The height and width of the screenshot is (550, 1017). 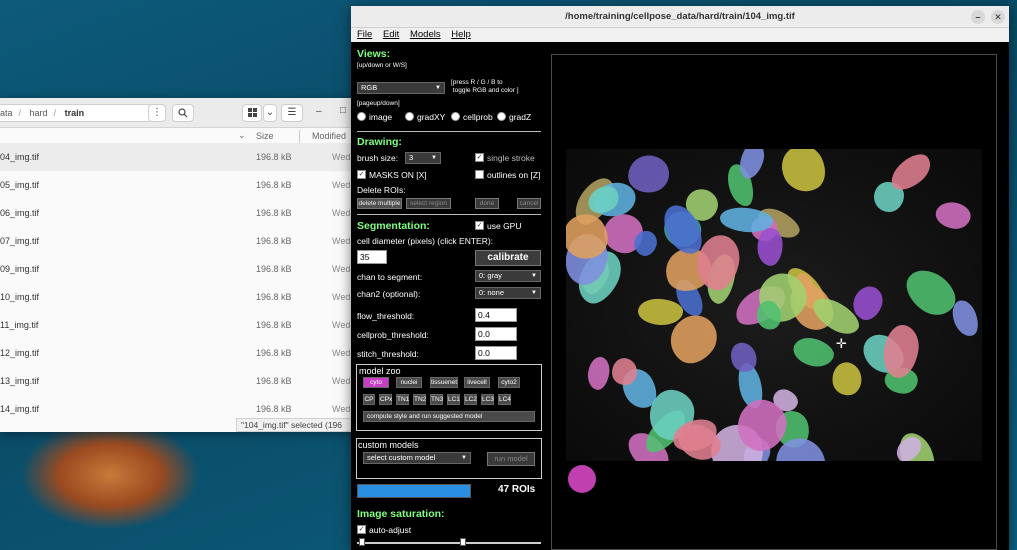 I want to click on sort-icon: ⌄, so click(x=242, y=135).